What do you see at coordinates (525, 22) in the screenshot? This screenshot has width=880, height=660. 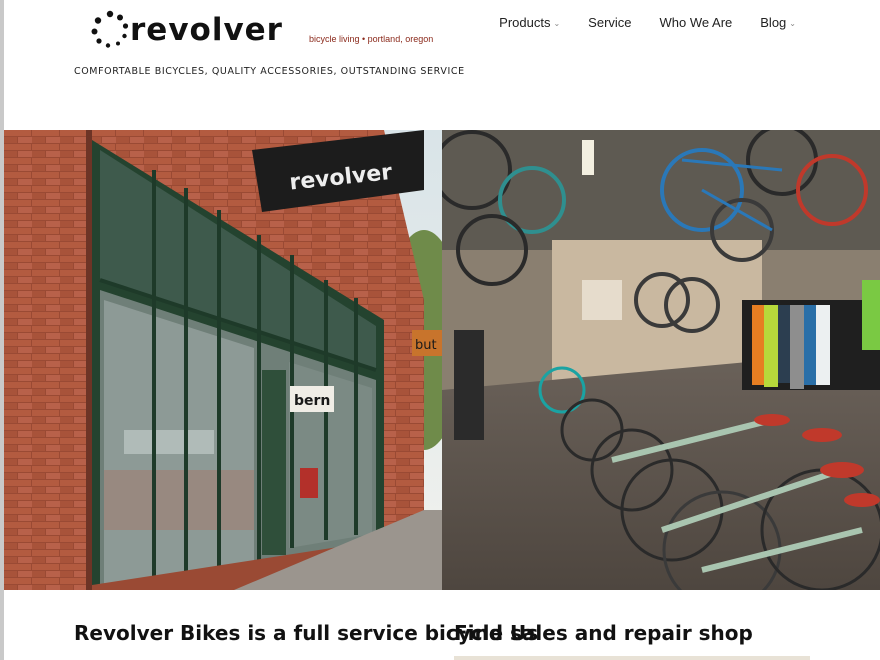 I see `nav-item-label: Products` at bounding box center [525, 22].